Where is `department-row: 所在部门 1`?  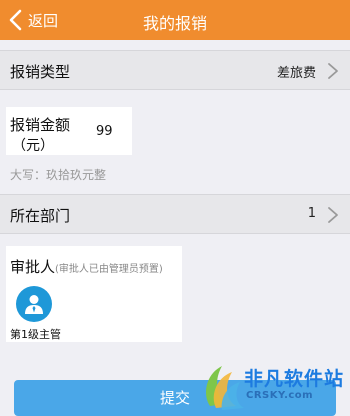
department-row: 所在部门 1 is located at coordinates (175, 214).